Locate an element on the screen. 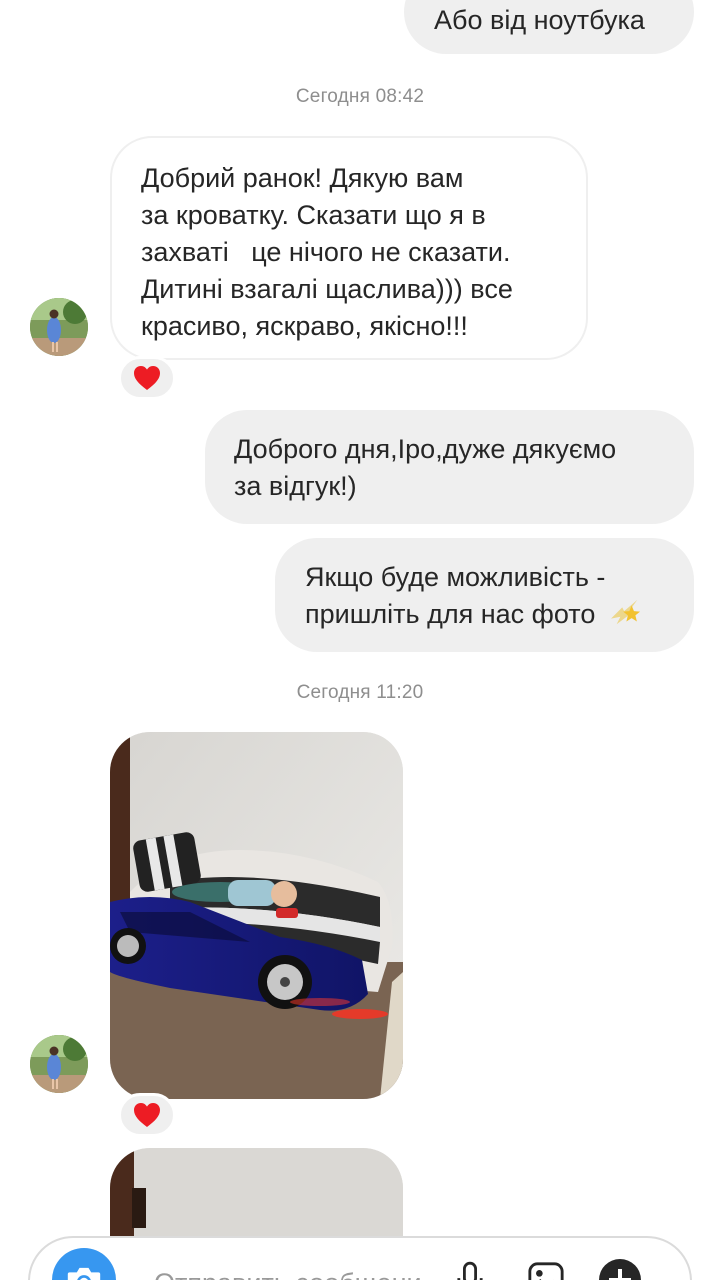 Image resolution: width=720 pixels, height=1280 pixels. message-line: за відгук!) is located at coordinates (295, 486).